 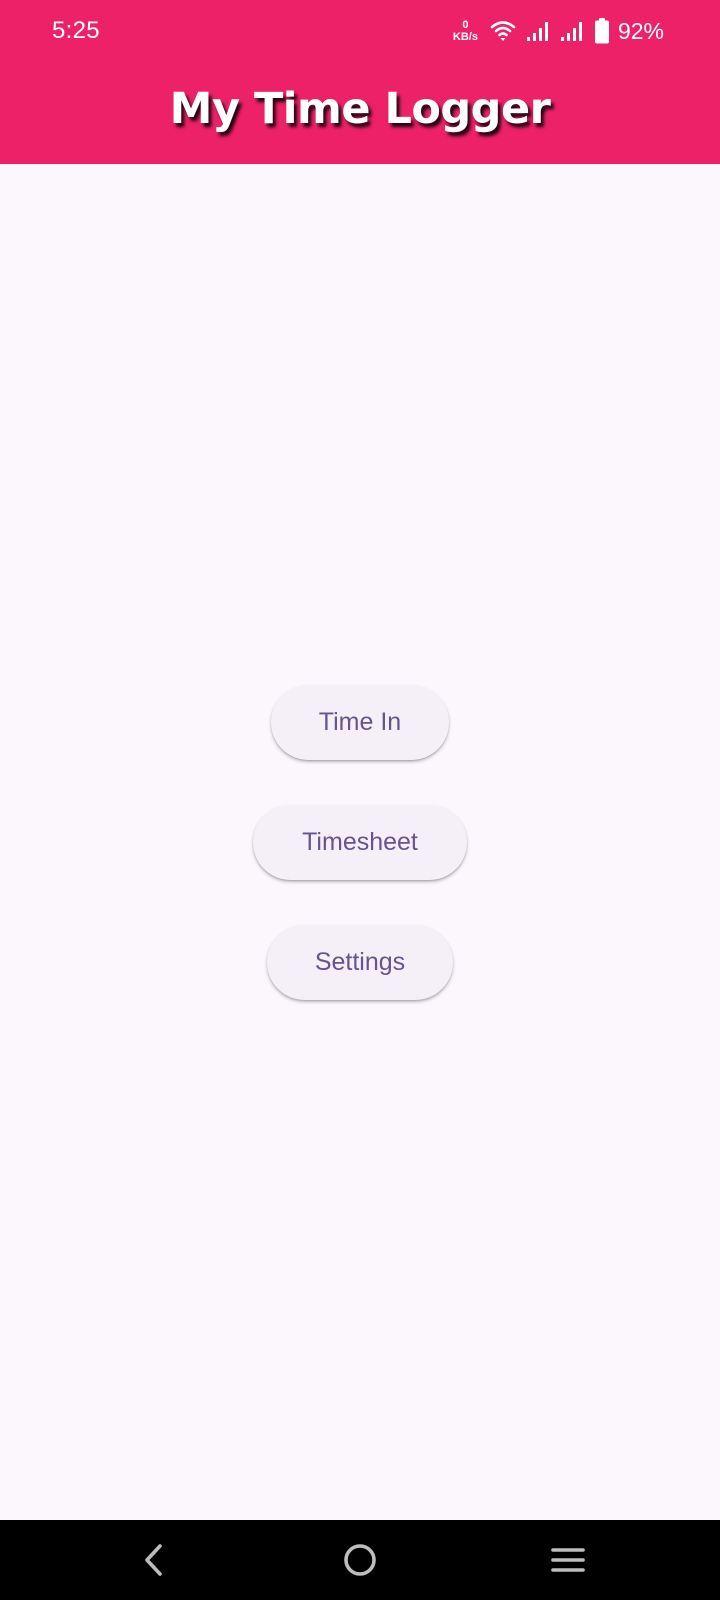 I want to click on page-title: My Time Logger, so click(x=360, y=109).